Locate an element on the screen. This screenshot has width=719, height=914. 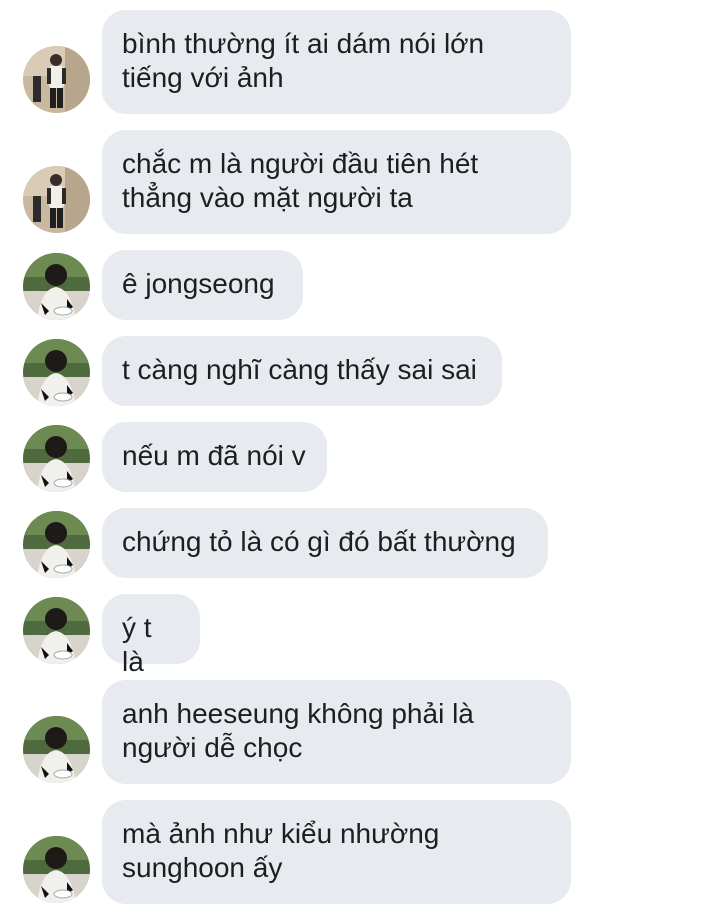
message-bubble: t càng nghĩ càng thấy sai sai is located at coordinates (302, 371).